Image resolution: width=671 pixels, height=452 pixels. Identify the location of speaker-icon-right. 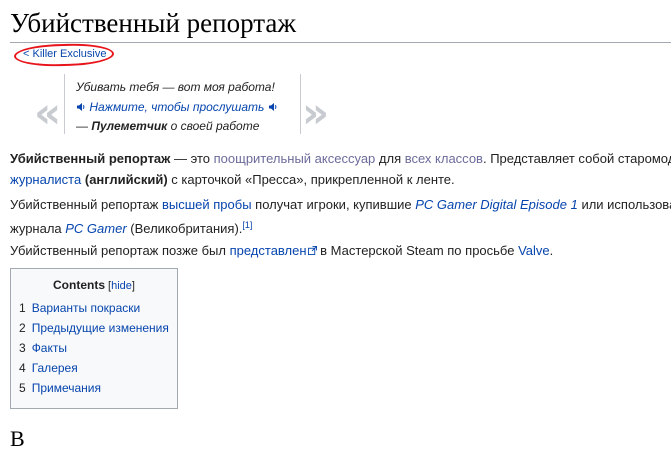
(272, 107).